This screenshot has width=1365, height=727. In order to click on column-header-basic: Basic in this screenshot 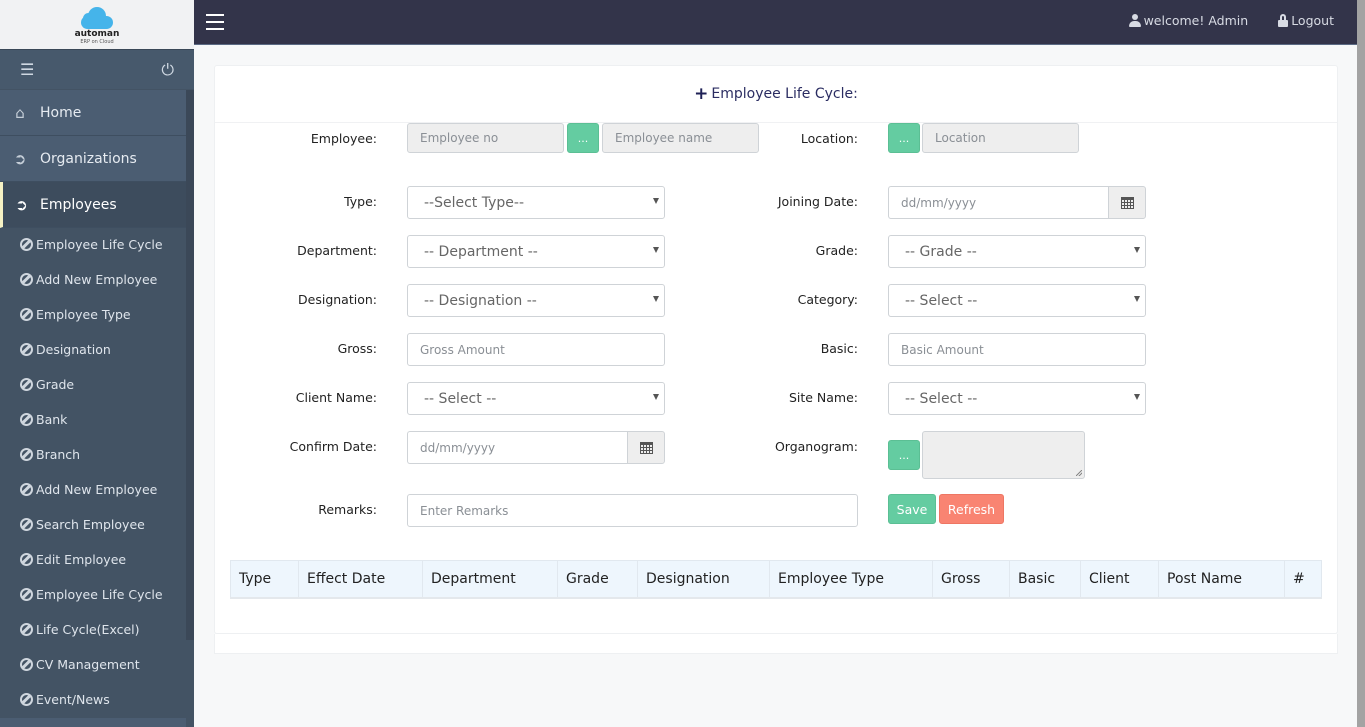, I will do `click(1045, 579)`.